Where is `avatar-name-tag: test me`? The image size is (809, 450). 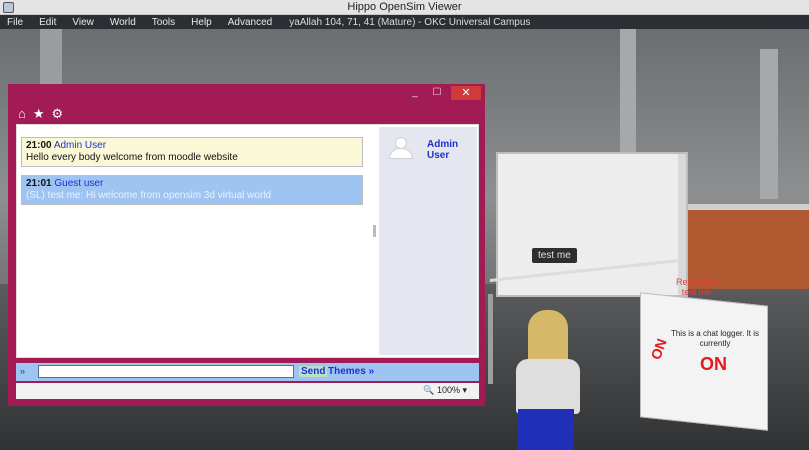
avatar-name-tag: test me is located at coordinates (554, 255).